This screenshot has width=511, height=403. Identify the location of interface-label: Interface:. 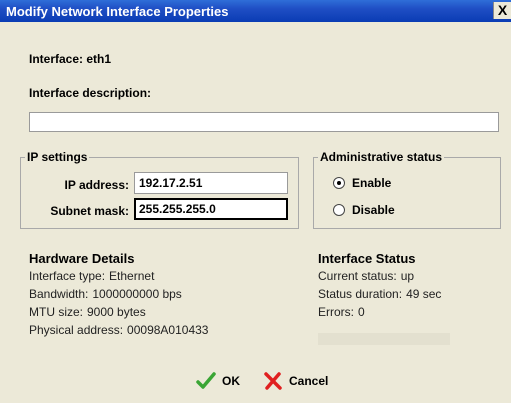
(56, 59).